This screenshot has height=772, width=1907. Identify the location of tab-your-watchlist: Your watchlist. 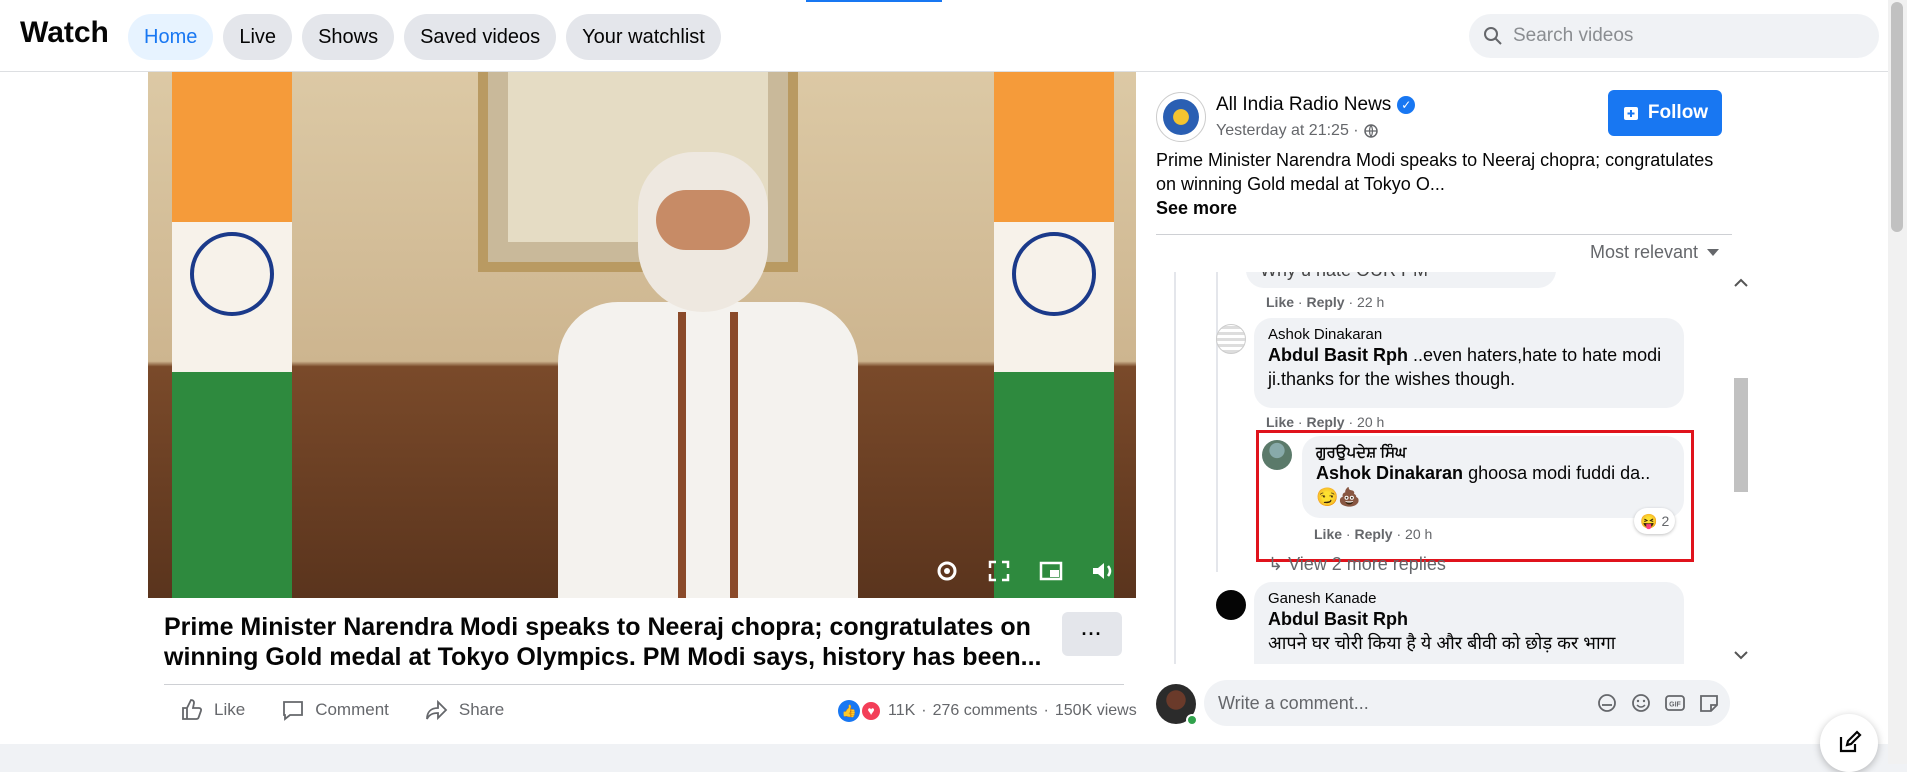
(643, 37).